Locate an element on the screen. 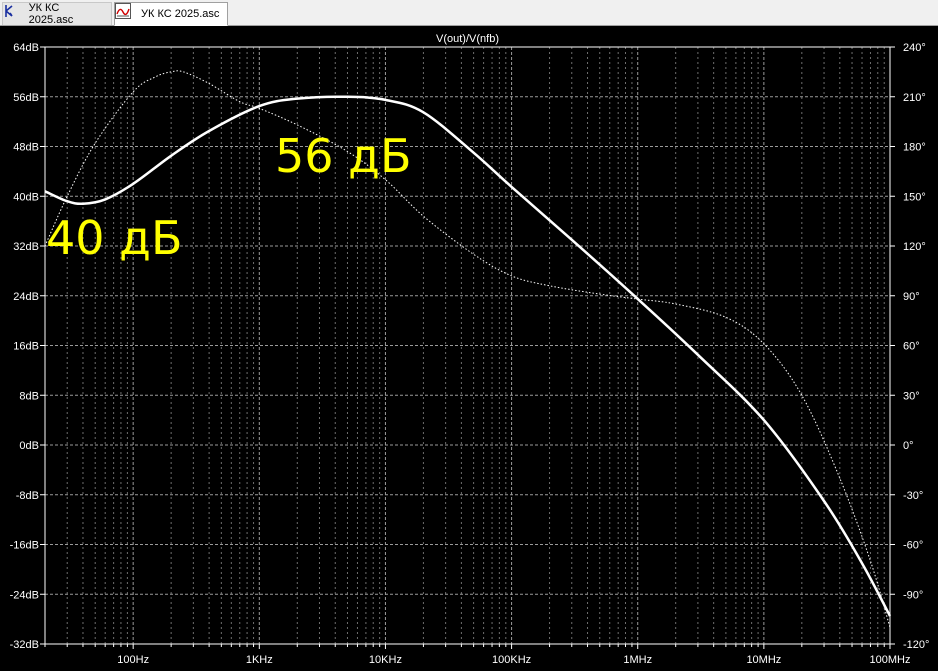  annotation-40db: 40 дБ is located at coordinates (114, 238).